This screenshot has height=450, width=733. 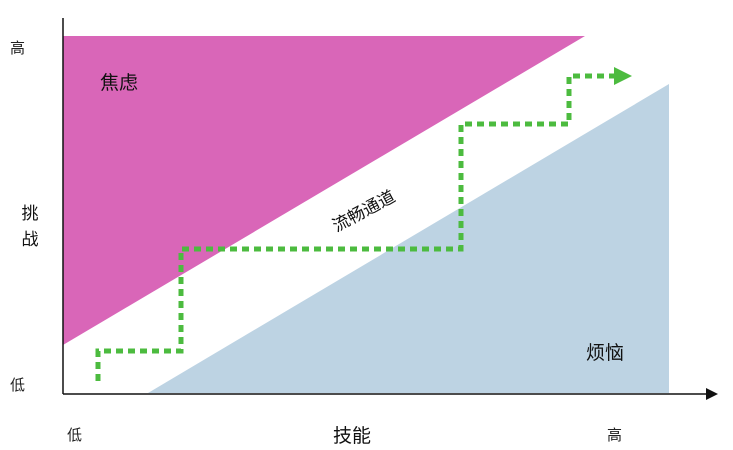 I want to click on x-axis-low-label: 低, so click(x=75, y=435).